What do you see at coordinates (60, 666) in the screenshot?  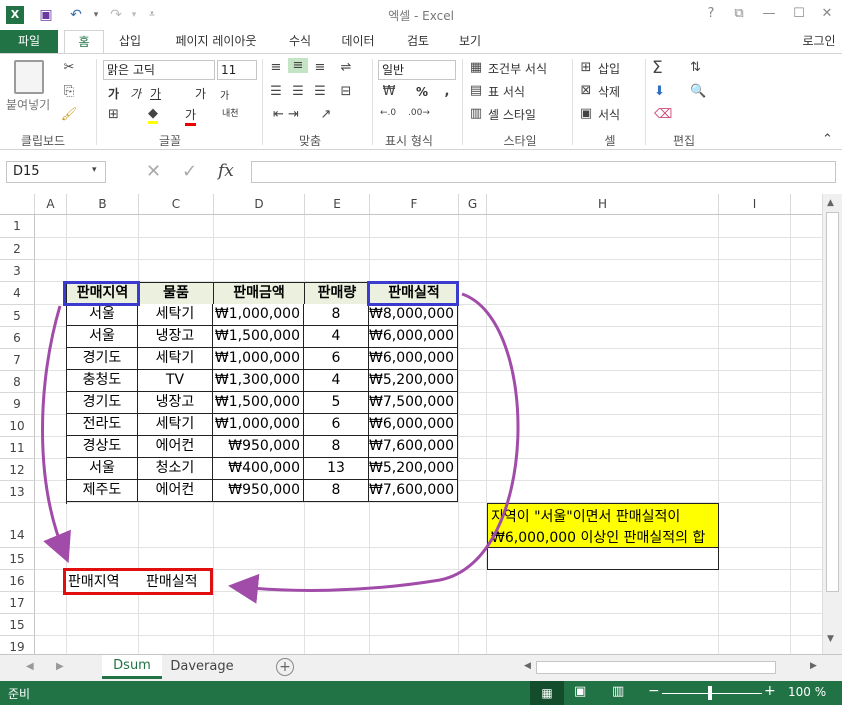 I see `next-sheet-icon: ▶` at bounding box center [60, 666].